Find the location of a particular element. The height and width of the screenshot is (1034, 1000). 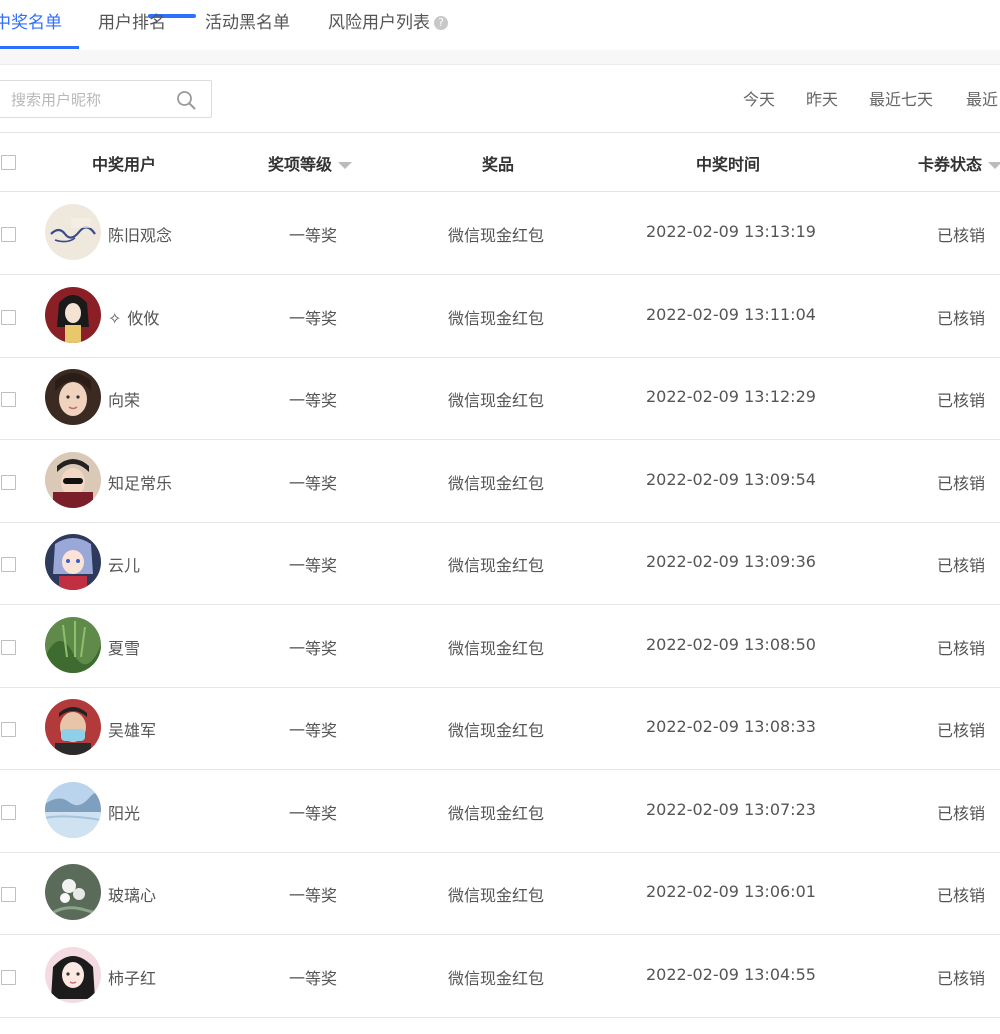

table-row: 阳光 一等奖 微信现金红包 2022-02-09 13:07:23 已核销 is located at coordinates (500, 811).